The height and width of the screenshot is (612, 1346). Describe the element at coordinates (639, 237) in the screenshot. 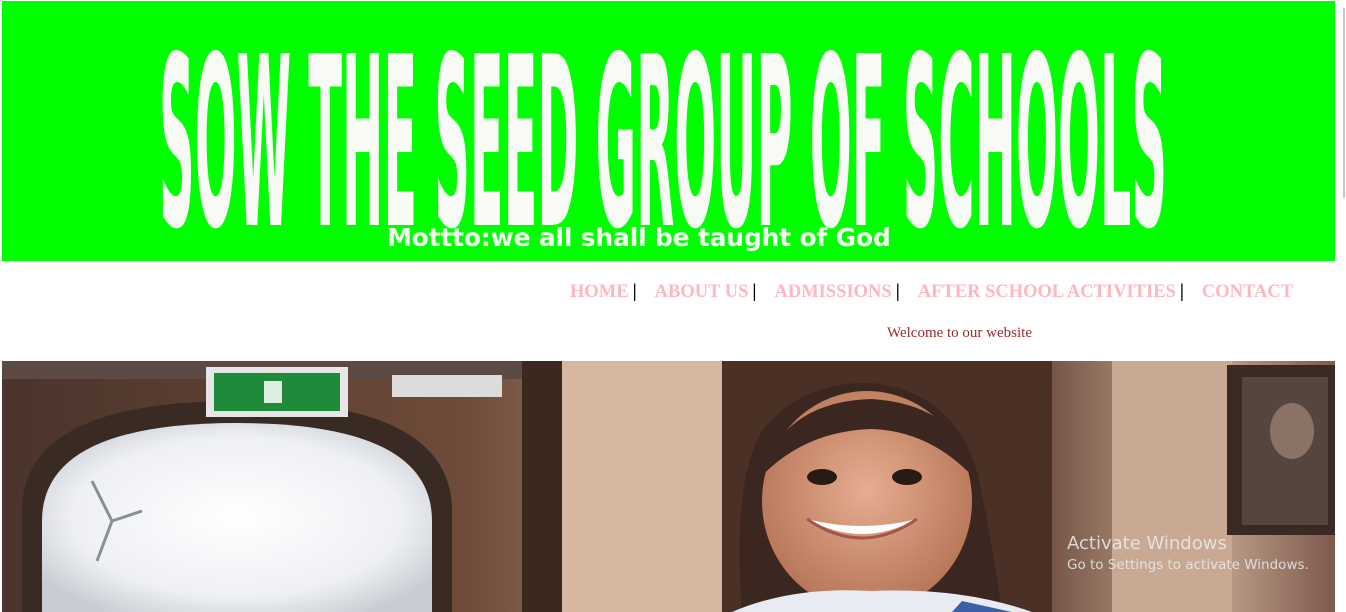

I see `motto-text: Mottto:we all shall be taught of God` at that location.